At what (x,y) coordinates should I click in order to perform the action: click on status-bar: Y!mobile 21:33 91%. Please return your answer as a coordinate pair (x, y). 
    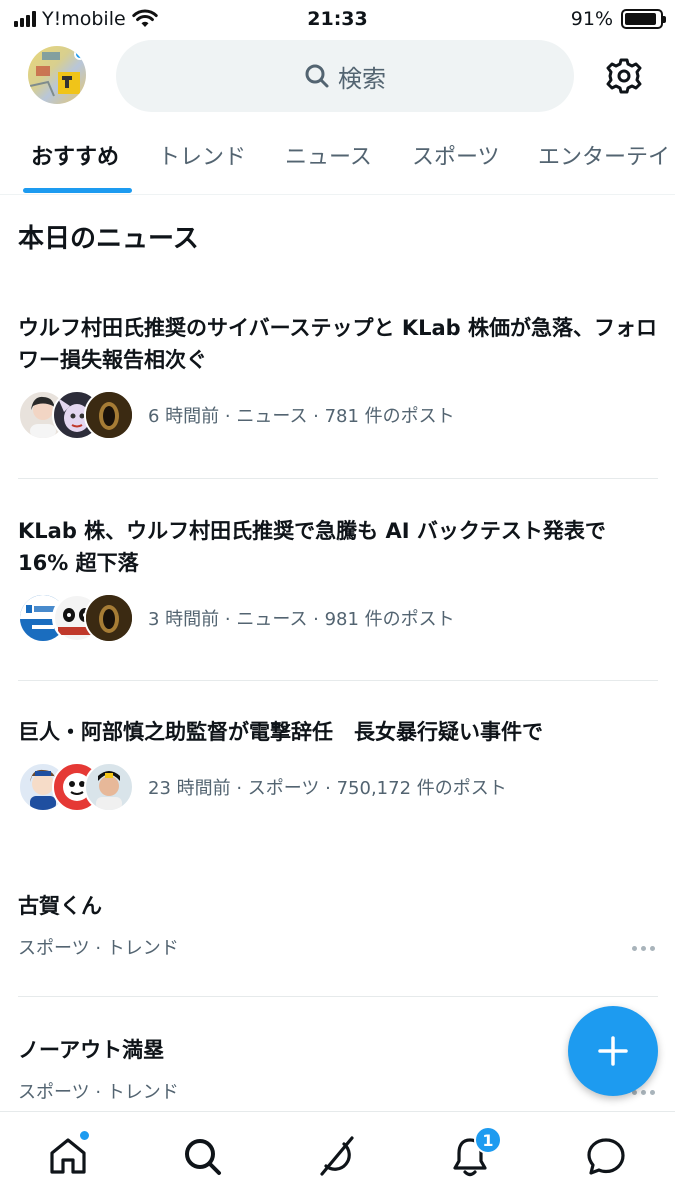
    Looking at the image, I should click on (337, 19).